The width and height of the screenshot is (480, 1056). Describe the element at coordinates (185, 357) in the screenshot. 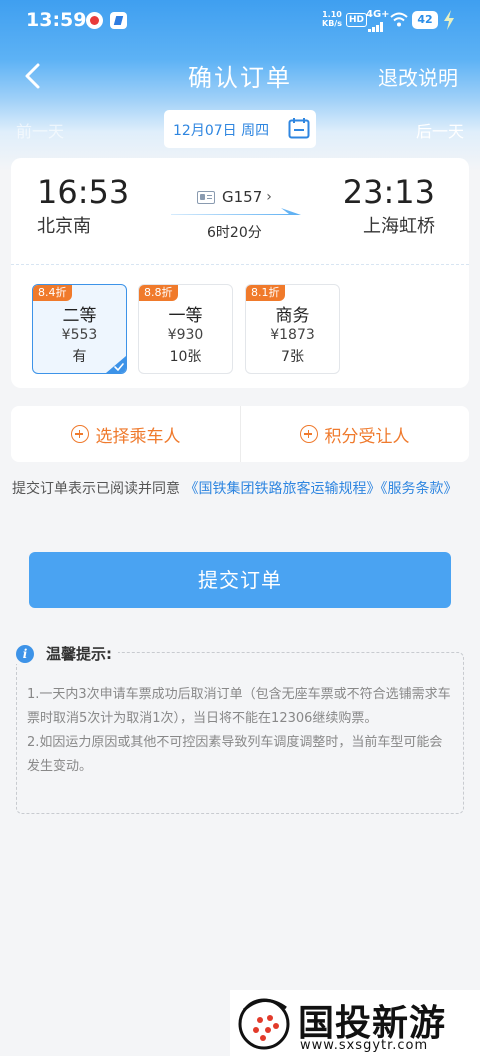

I see `seat-availability: 10张` at that location.